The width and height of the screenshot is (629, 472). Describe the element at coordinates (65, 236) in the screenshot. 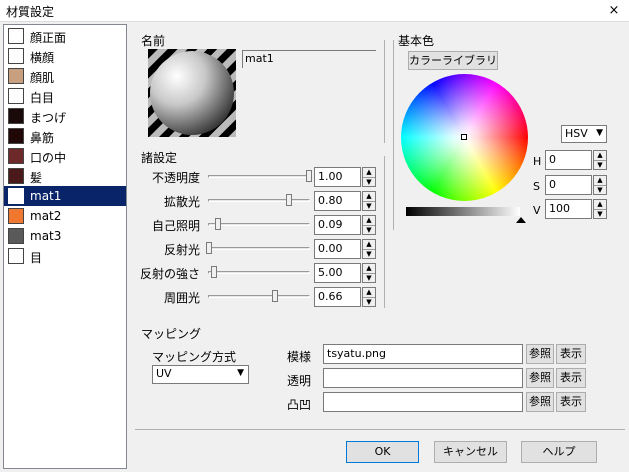

I see `list-item: mat3` at that location.